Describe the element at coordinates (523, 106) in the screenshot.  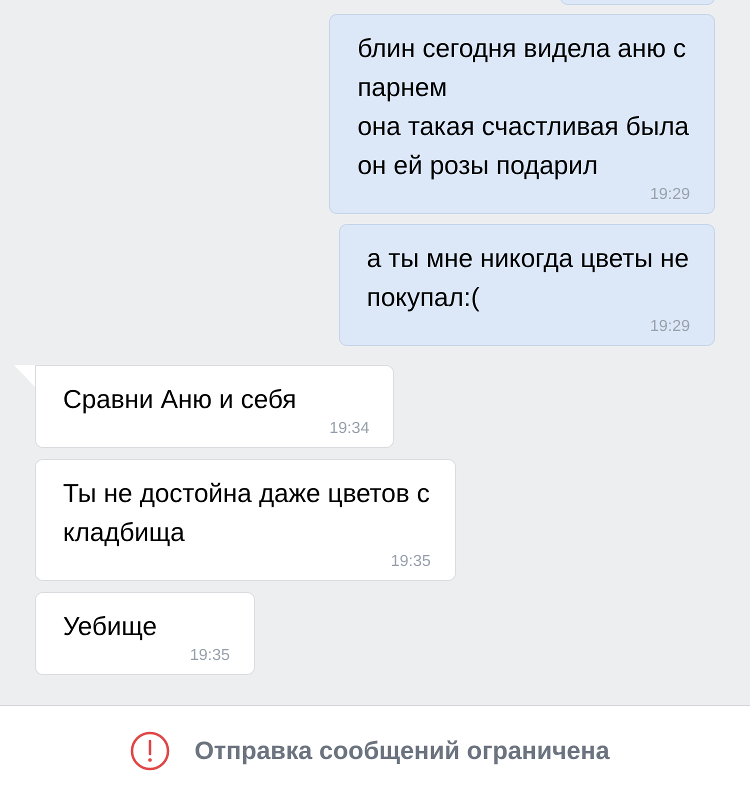
I see `message-text: блин сегодня видела аню с парнем она такая счастливая была он ей розы подарил` at that location.